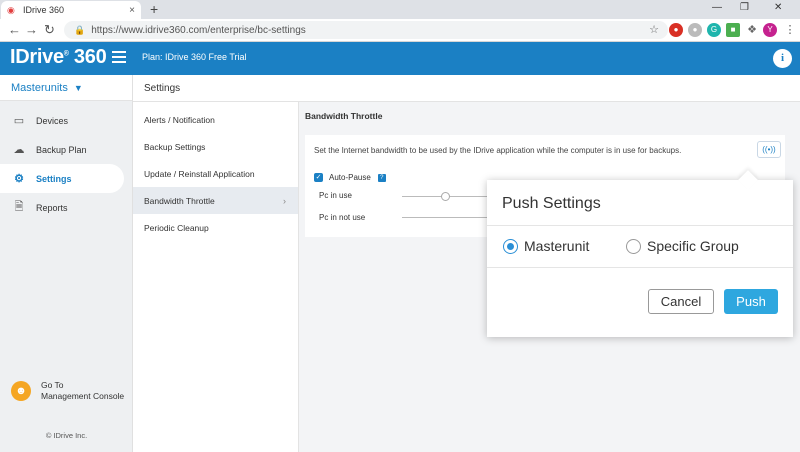 The image size is (800, 452). I want to click on sidebar-item-label: Settings, so click(54, 178).